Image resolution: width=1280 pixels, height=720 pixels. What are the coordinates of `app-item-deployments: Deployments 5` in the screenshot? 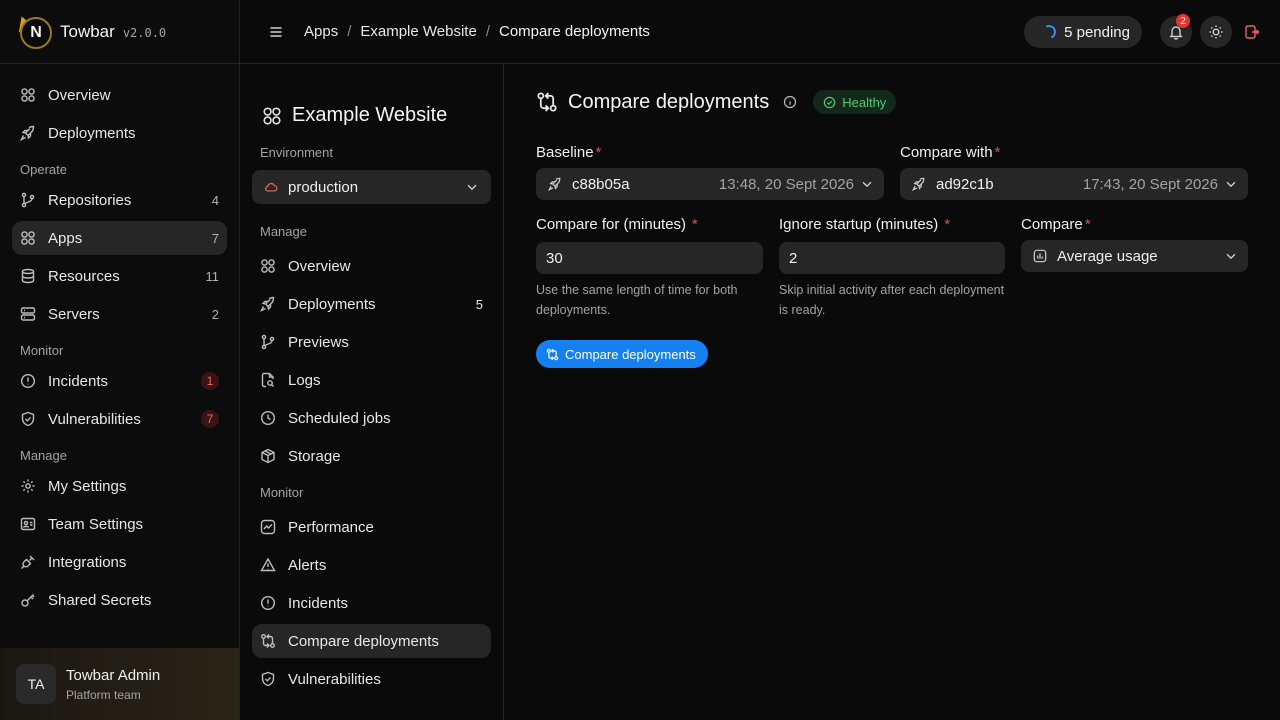 It's located at (371, 304).